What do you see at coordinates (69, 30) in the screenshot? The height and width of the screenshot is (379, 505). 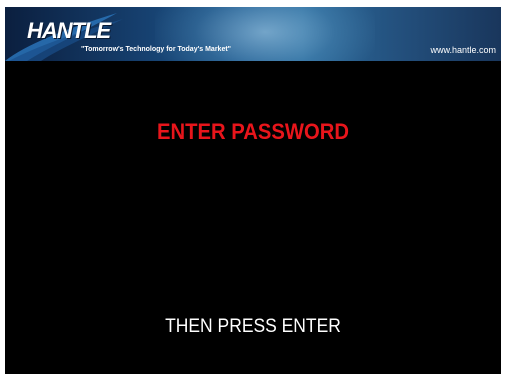 I see `hantle-logo: HANTLE` at bounding box center [69, 30].